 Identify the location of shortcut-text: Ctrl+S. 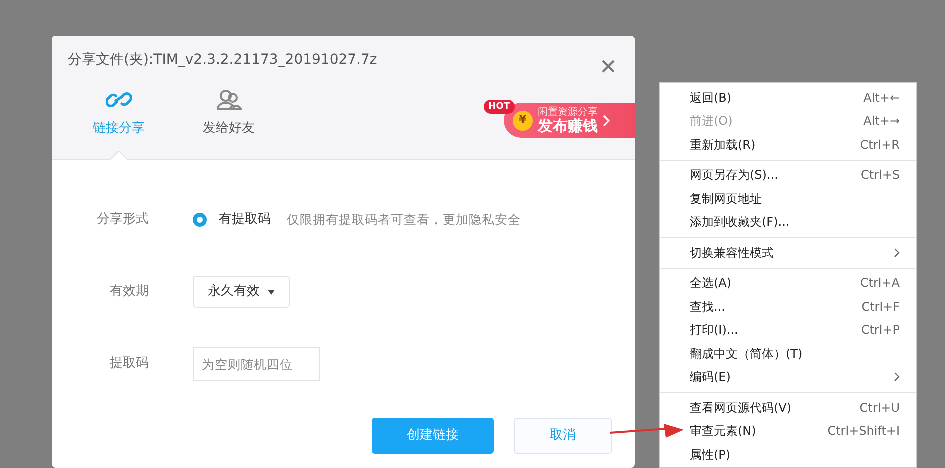
(880, 175).